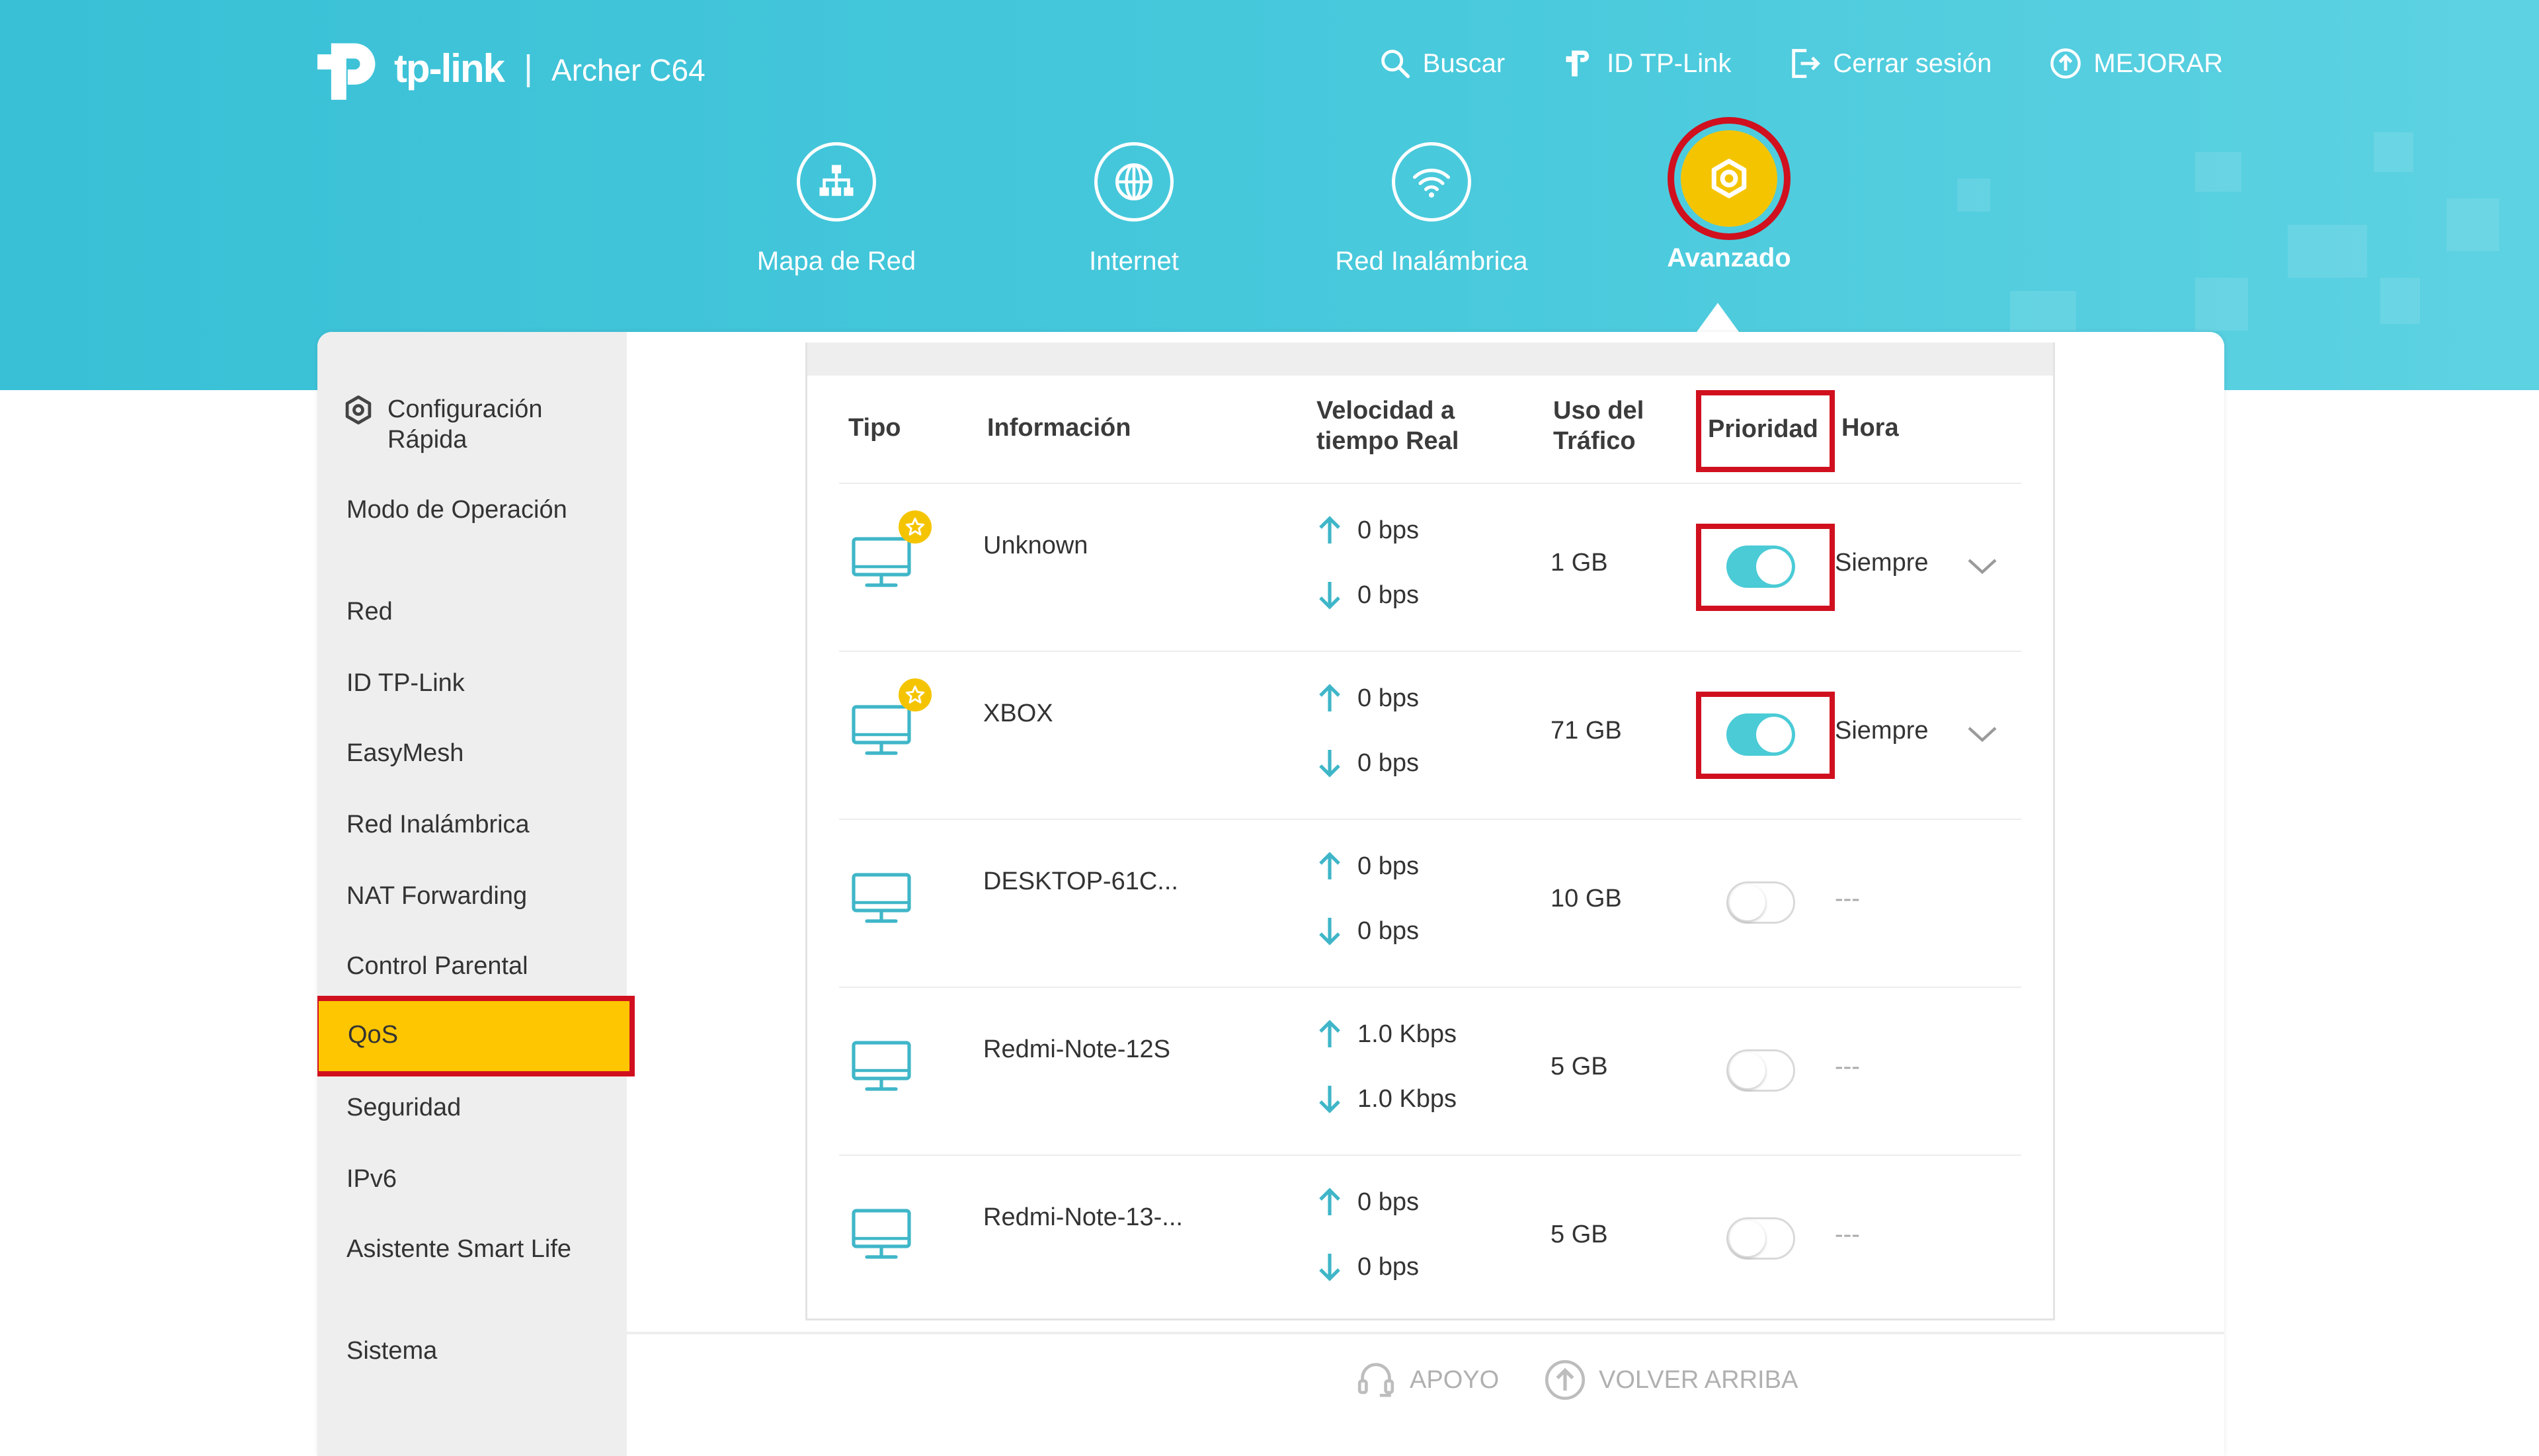 This screenshot has width=2539, height=1456. What do you see at coordinates (511, 68) in the screenshot?
I see `brand-logo: tp-link | Archer C64` at bounding box center [511, 68].